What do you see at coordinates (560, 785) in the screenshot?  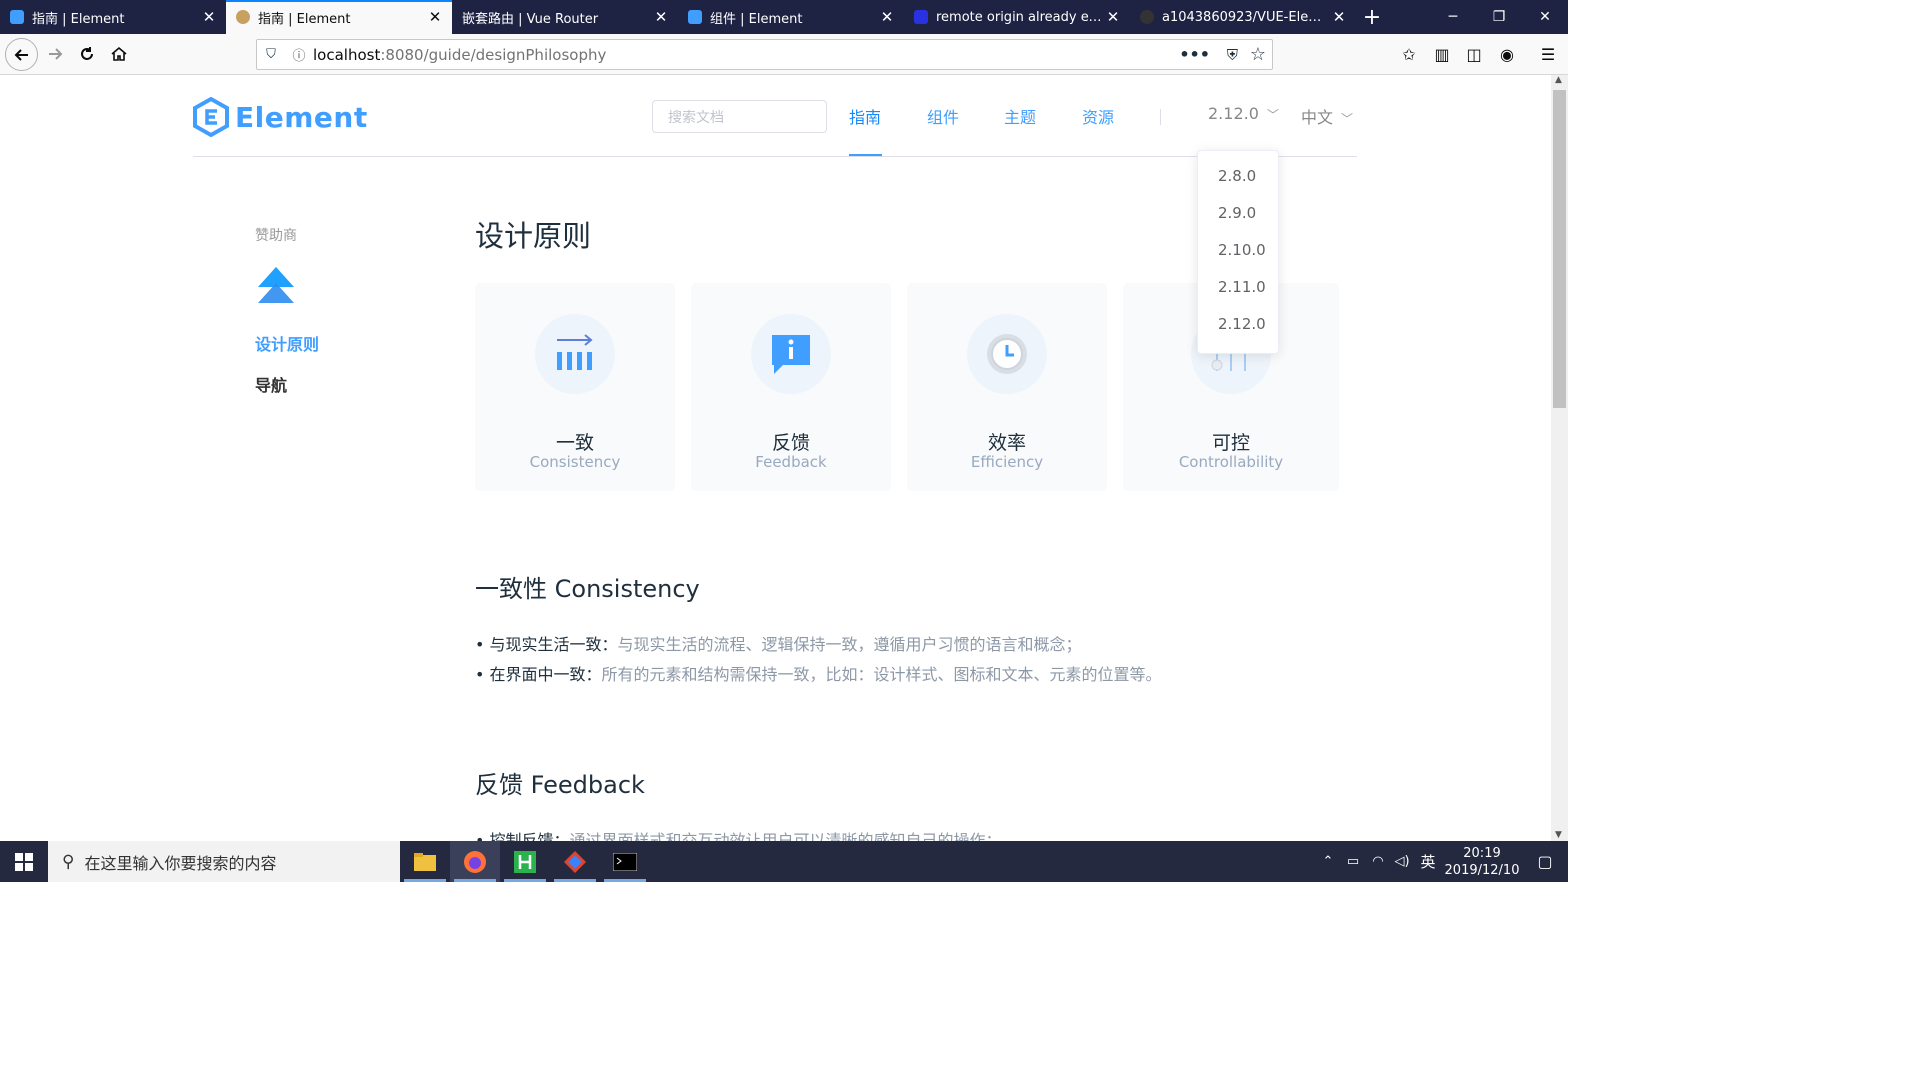 I see `section-heading: 反馈 Feedback` at bounding box center [560, 785].